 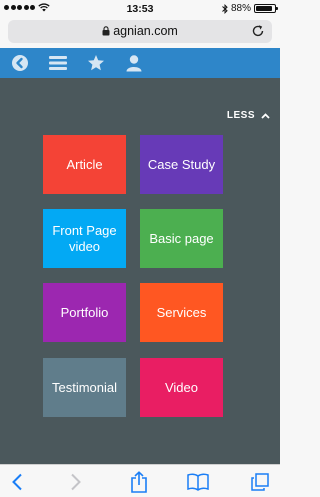 I want to click on tile-video: Video, so click(x=181, y=387).